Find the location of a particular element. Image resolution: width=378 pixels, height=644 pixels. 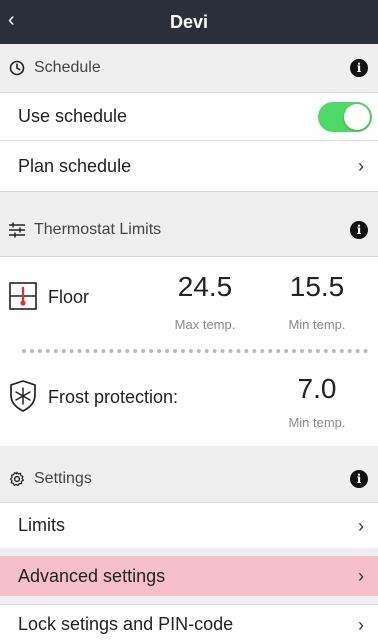

settings-item-label: Advanced settings is located at coordinates (92, 575).